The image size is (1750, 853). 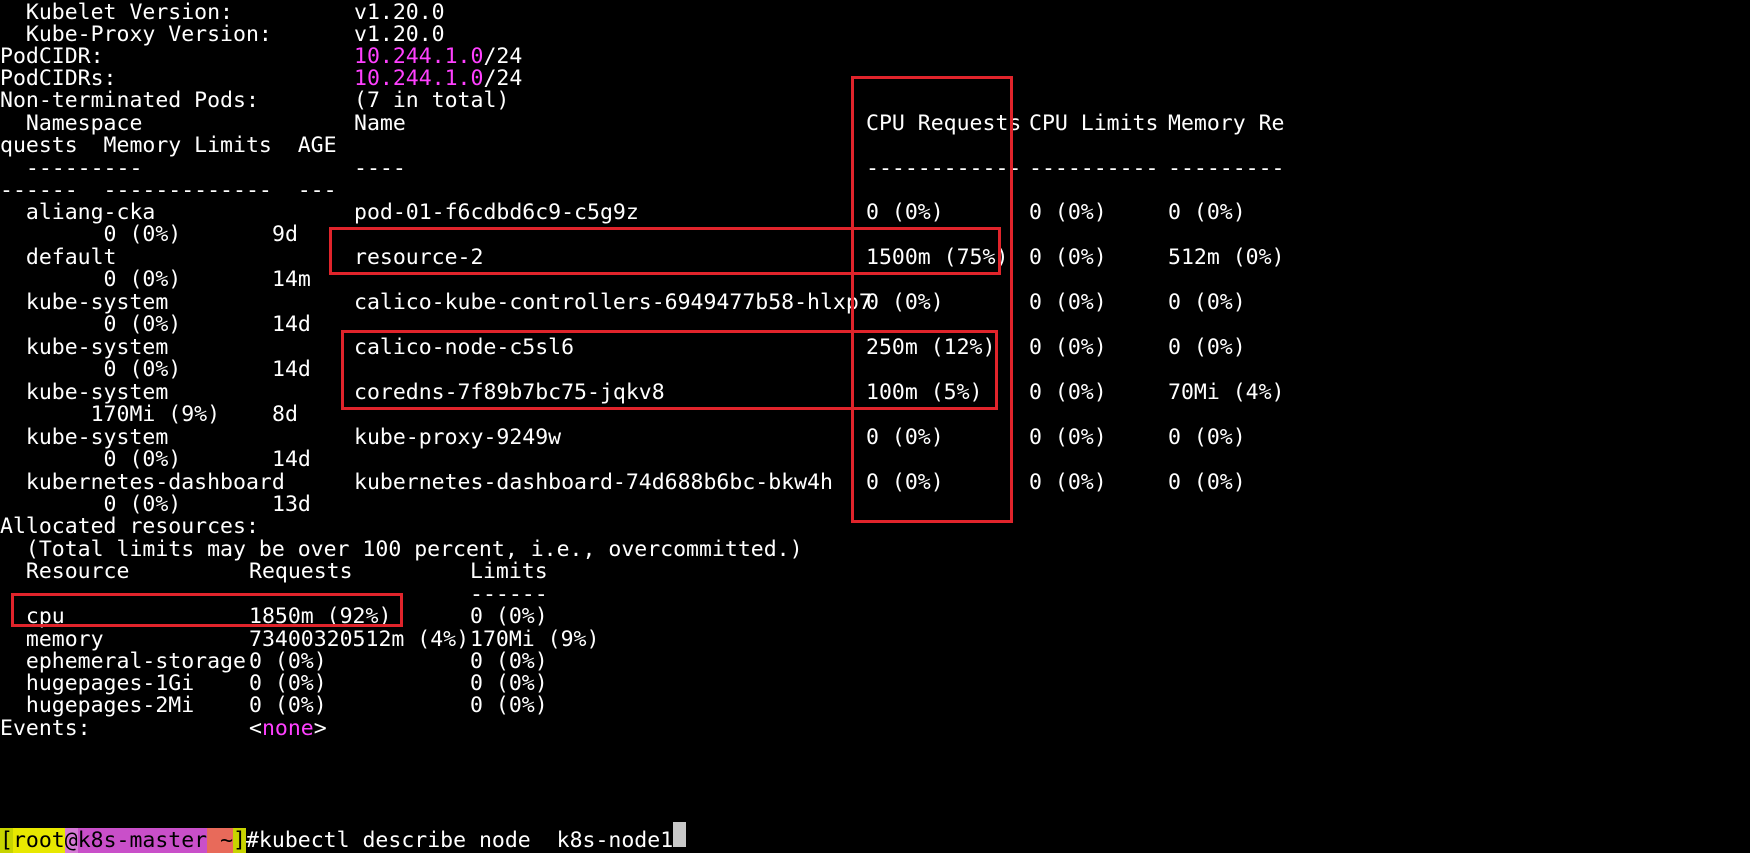 I want to click on prompt-at: @, so click(x=71, y=840).